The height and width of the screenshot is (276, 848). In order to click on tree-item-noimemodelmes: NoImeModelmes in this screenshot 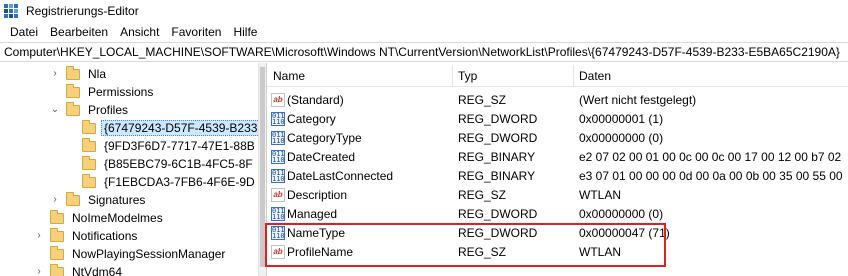, I will do `click(100, 218)`.